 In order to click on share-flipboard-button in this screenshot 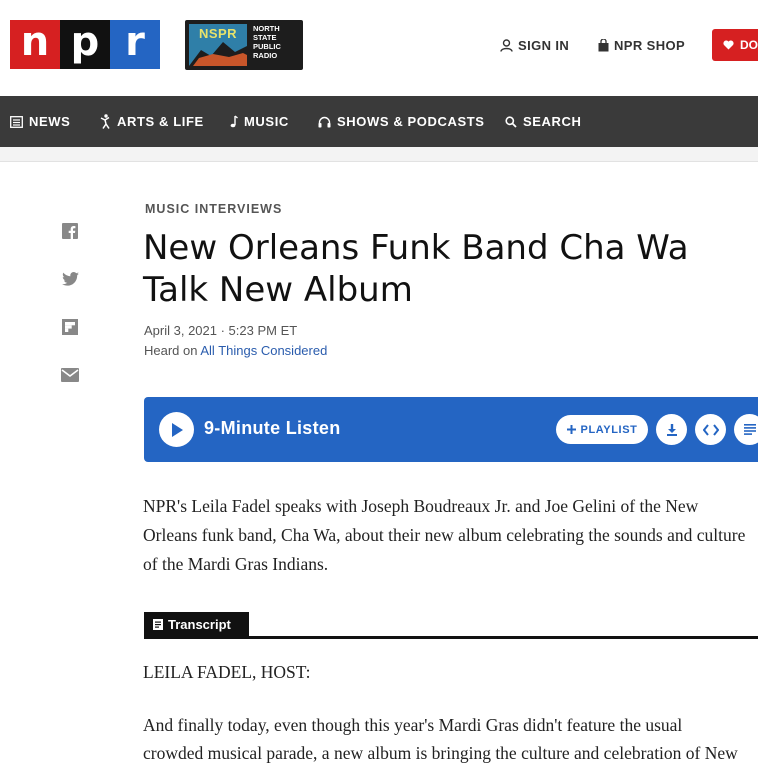, I will do `click(70, 327)`.